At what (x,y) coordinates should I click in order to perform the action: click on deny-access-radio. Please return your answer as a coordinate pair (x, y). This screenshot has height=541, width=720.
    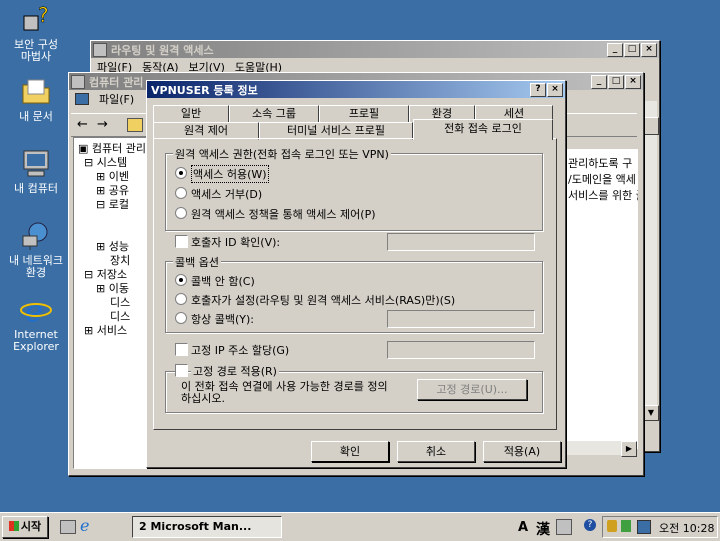
    Looking at the image, I should click on (181, 193).